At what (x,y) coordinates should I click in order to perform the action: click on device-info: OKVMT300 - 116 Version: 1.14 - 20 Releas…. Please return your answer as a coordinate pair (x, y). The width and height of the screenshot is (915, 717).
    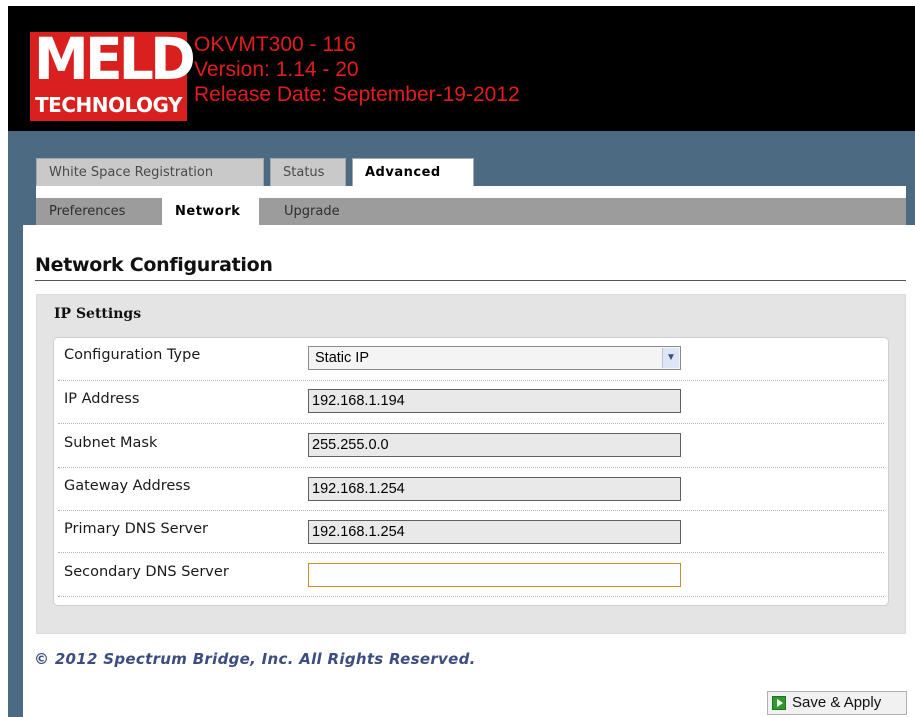
    Looking at the image, I should click on (357, 69).